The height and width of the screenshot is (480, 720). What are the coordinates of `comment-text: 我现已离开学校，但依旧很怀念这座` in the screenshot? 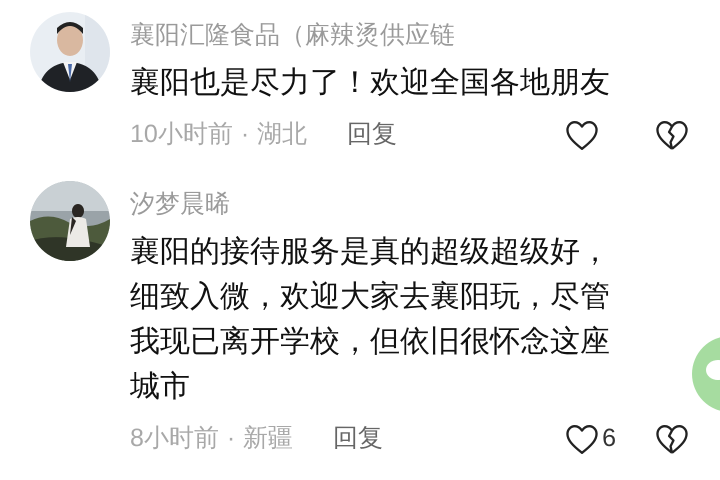 It's located at (370, 342).